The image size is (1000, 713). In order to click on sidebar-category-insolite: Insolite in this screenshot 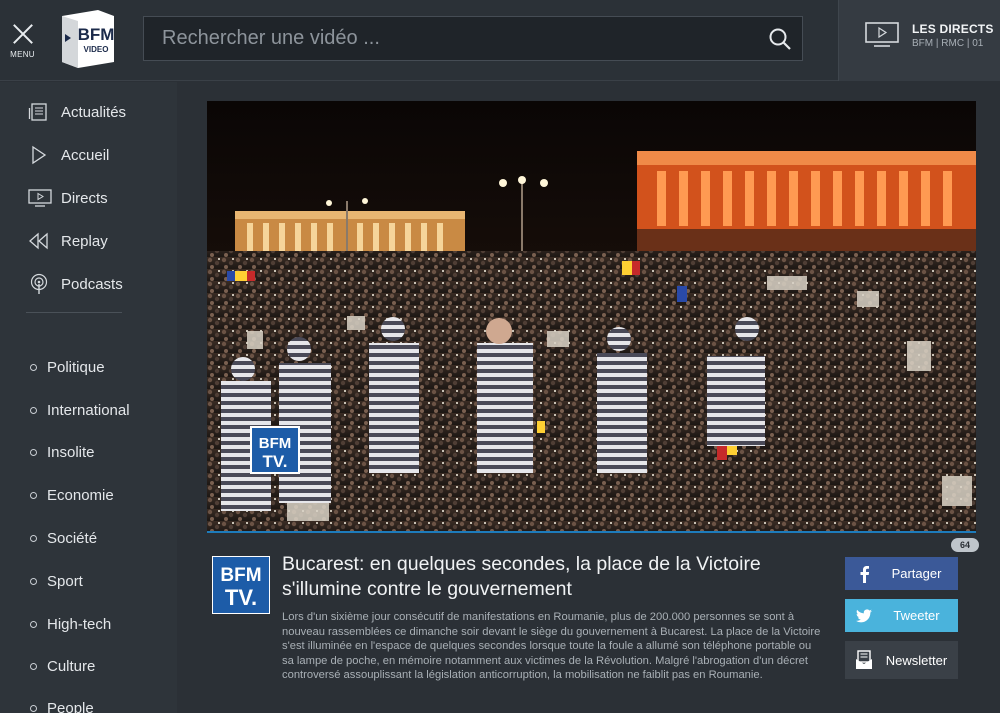, I will do `click(62, 452)`.